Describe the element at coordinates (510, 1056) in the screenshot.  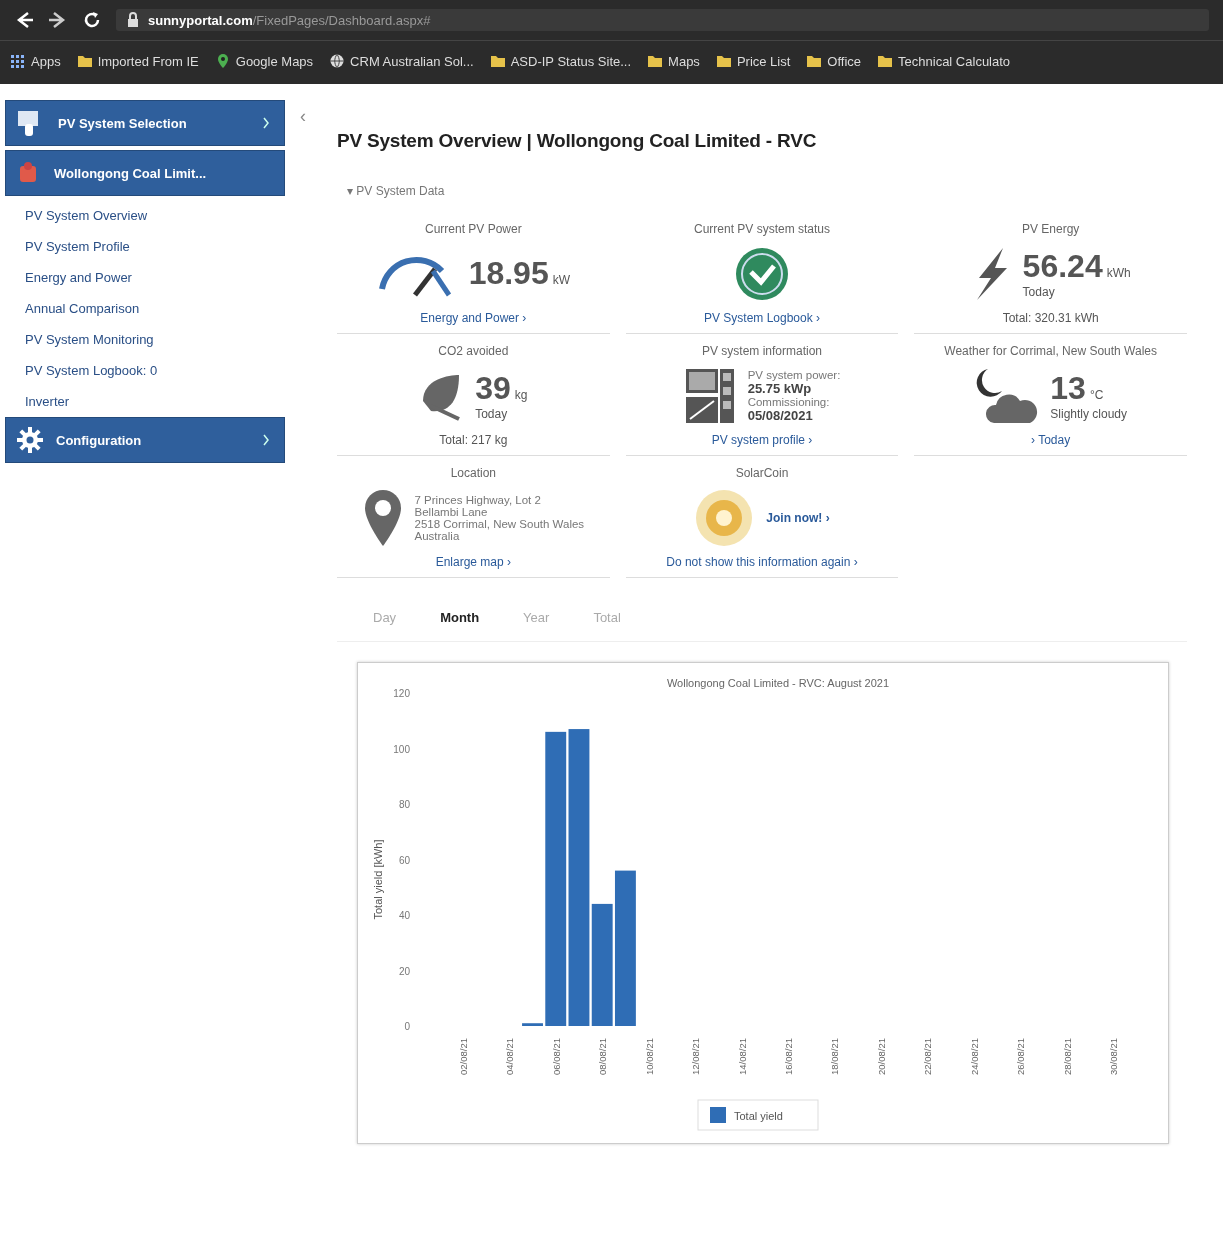
I see `x-tick-label: 04/08/21` at that location.